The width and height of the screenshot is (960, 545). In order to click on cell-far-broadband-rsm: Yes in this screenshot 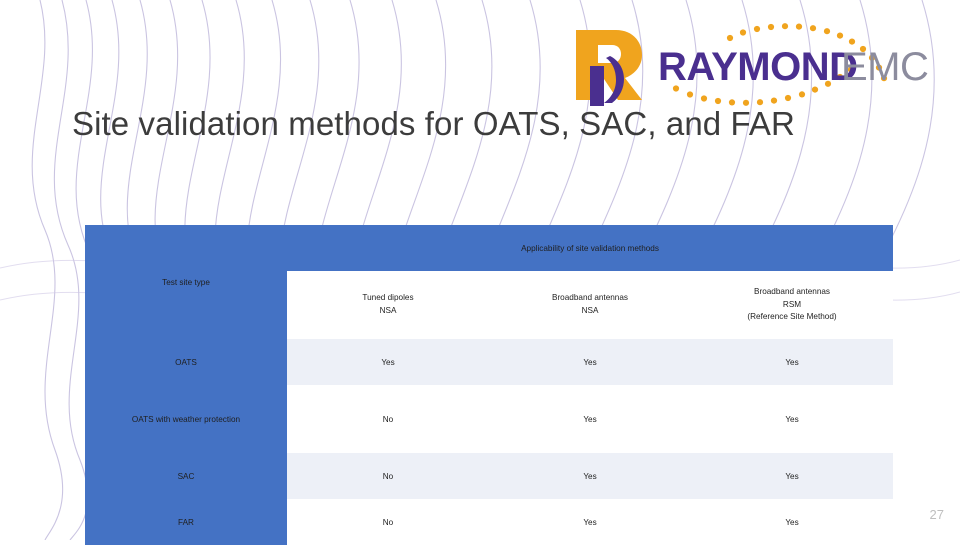, I will do `click(792, 522)`.